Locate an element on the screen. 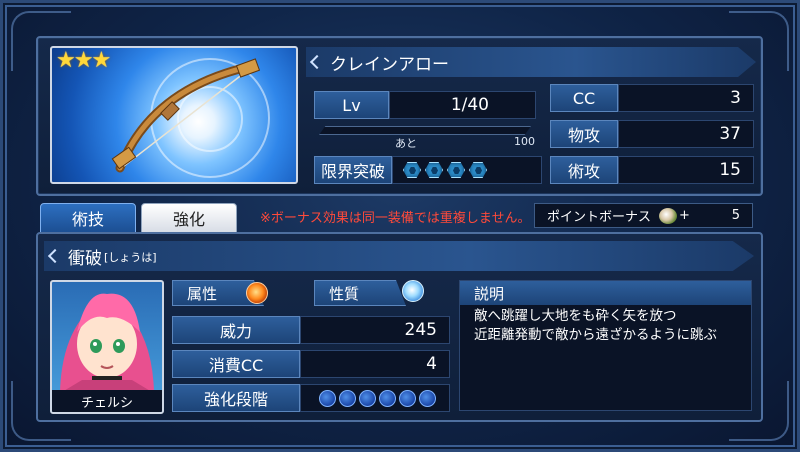 The height and width of the screenshot is (452, 800). tab-enhance: 強化 is located at coordinates (189, 218).